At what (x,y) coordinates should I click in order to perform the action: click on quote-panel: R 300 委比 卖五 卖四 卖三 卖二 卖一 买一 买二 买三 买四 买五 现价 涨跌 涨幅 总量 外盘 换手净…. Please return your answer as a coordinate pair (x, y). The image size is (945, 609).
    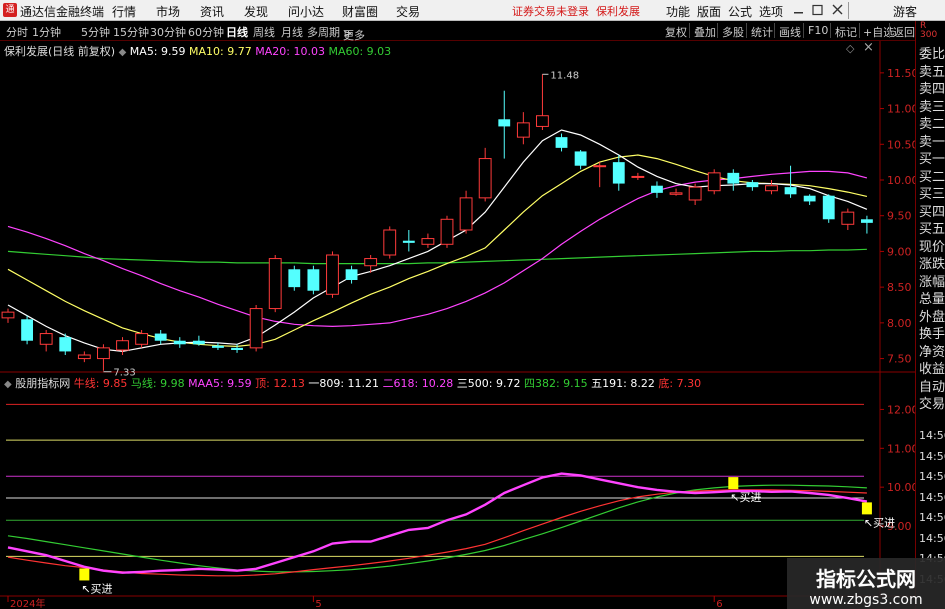
    Looking at the image, I should click on (930, 315).